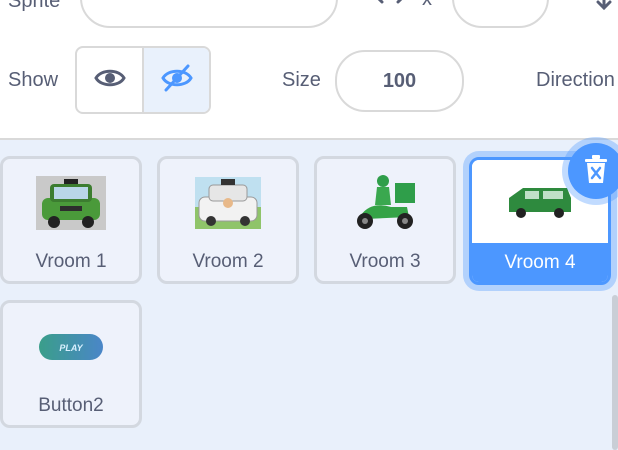 This screenshot has height=450, width=618. I want to click on sprite-name: Vroom 1, so click(71, 261).